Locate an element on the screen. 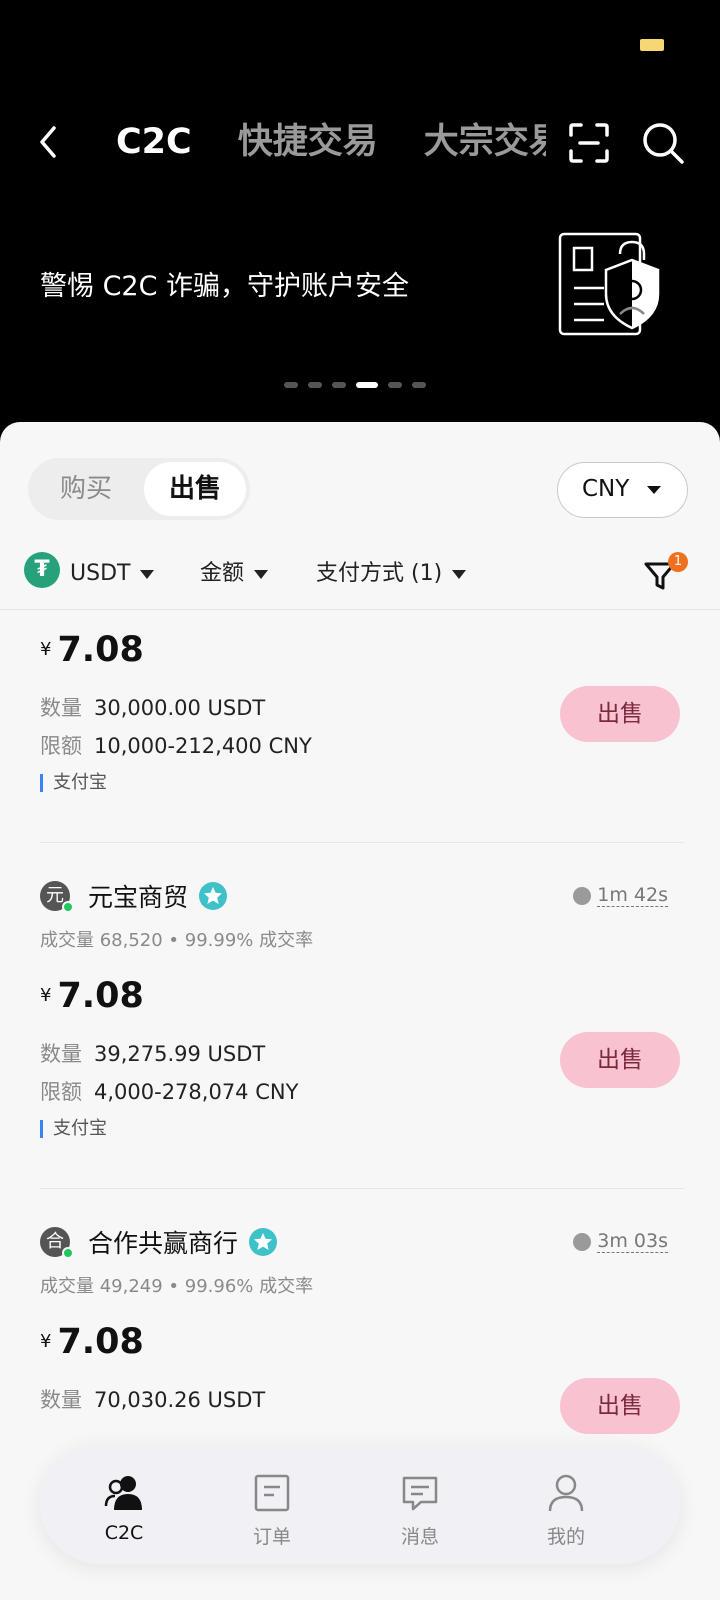 This screenshot has height=1600, width=720. carousel-dot-active is located at coordinates (367, 385).